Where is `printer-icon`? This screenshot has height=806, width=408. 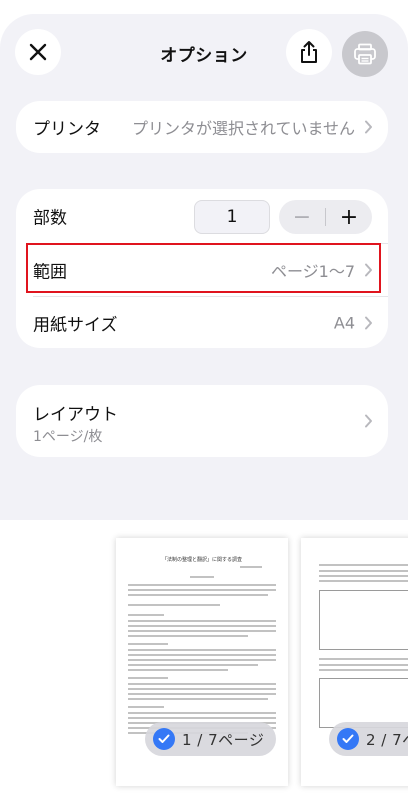
printer-icon is located at coordinates (365, 54).